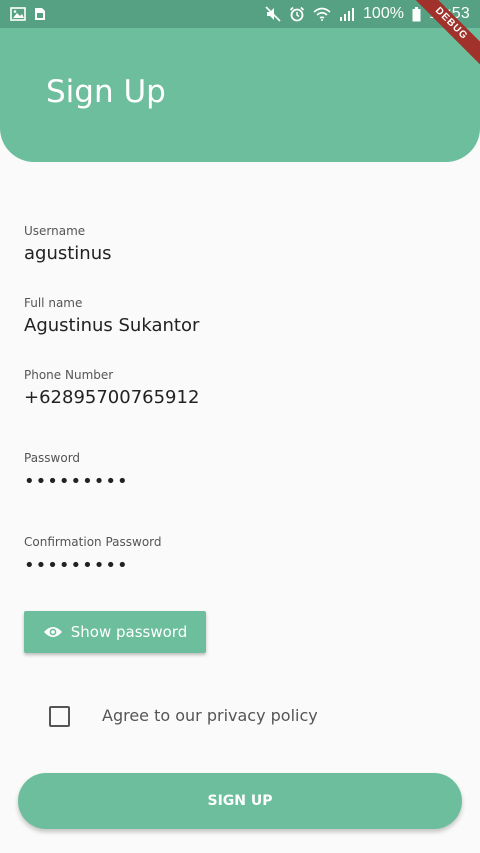 Image resolution: width=480 pixels, height=853 pixels. I want to click on phone-input: +62895700765912, so click(240, 397).